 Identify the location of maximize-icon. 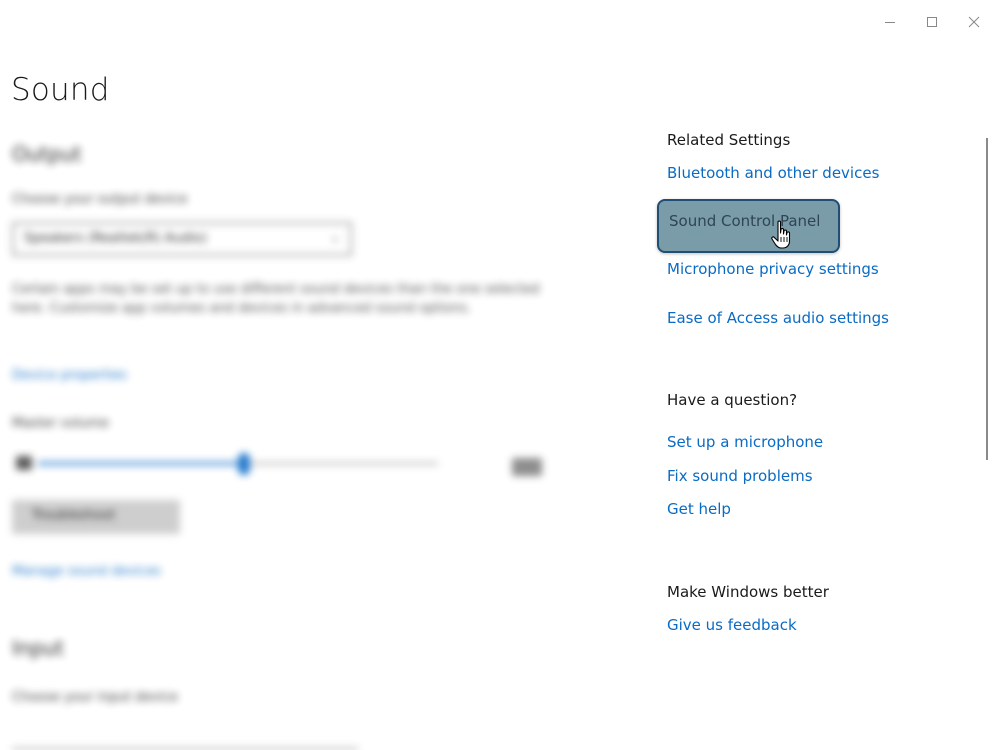
(932, 22).